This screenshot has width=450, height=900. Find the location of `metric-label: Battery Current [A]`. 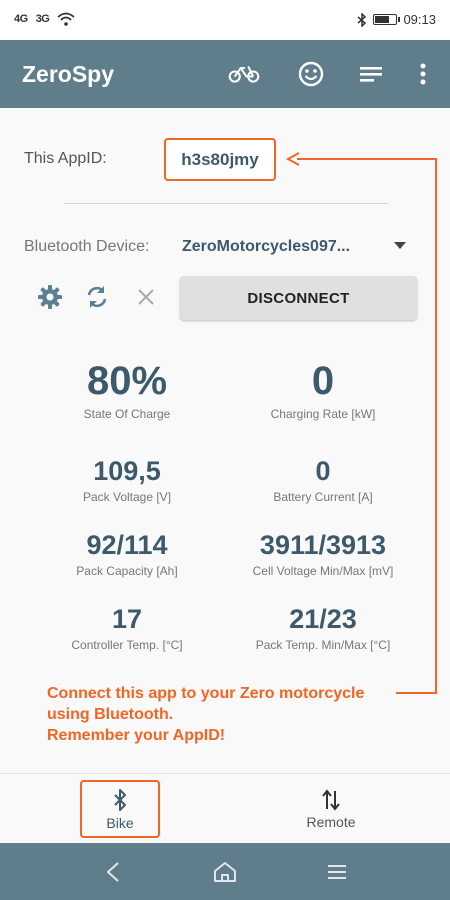

metric-label: Battery Current [A] is located at coordinates (323, 497).